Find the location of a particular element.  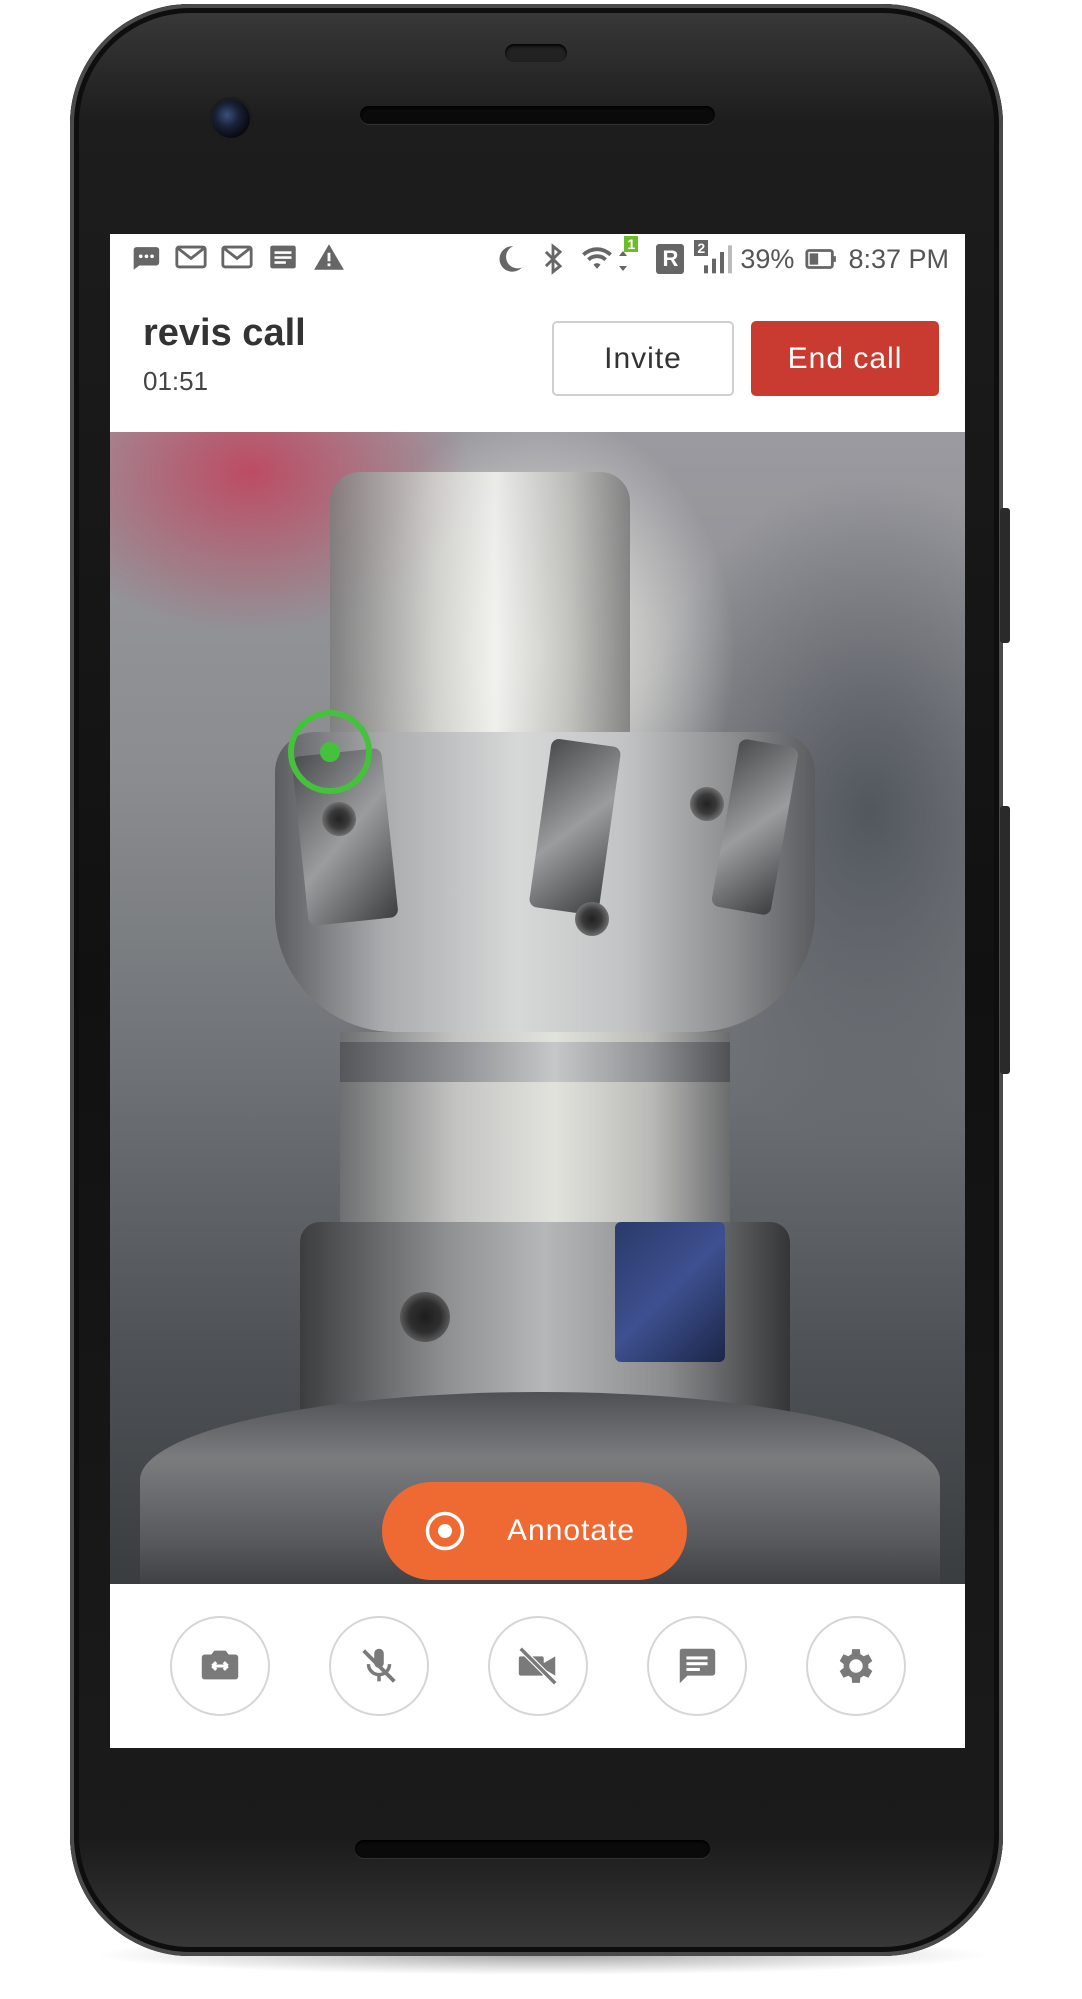

video-holder-screw is located at coordinates (425, 1317).